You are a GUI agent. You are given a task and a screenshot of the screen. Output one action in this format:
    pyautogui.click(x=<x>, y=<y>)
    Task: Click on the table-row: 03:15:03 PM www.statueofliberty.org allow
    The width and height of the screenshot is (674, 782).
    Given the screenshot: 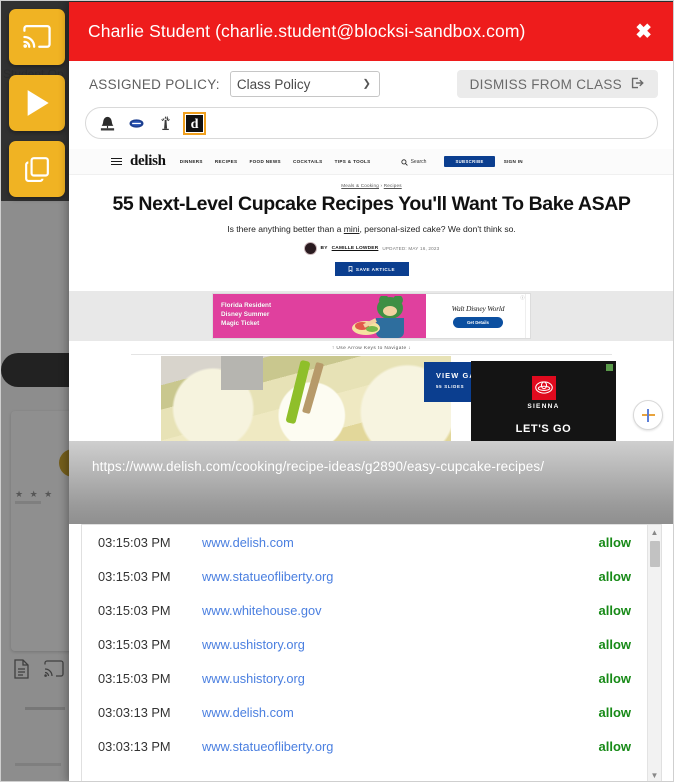 What is the action you would take?
    pyautogui.click(x=364, y=576)
    